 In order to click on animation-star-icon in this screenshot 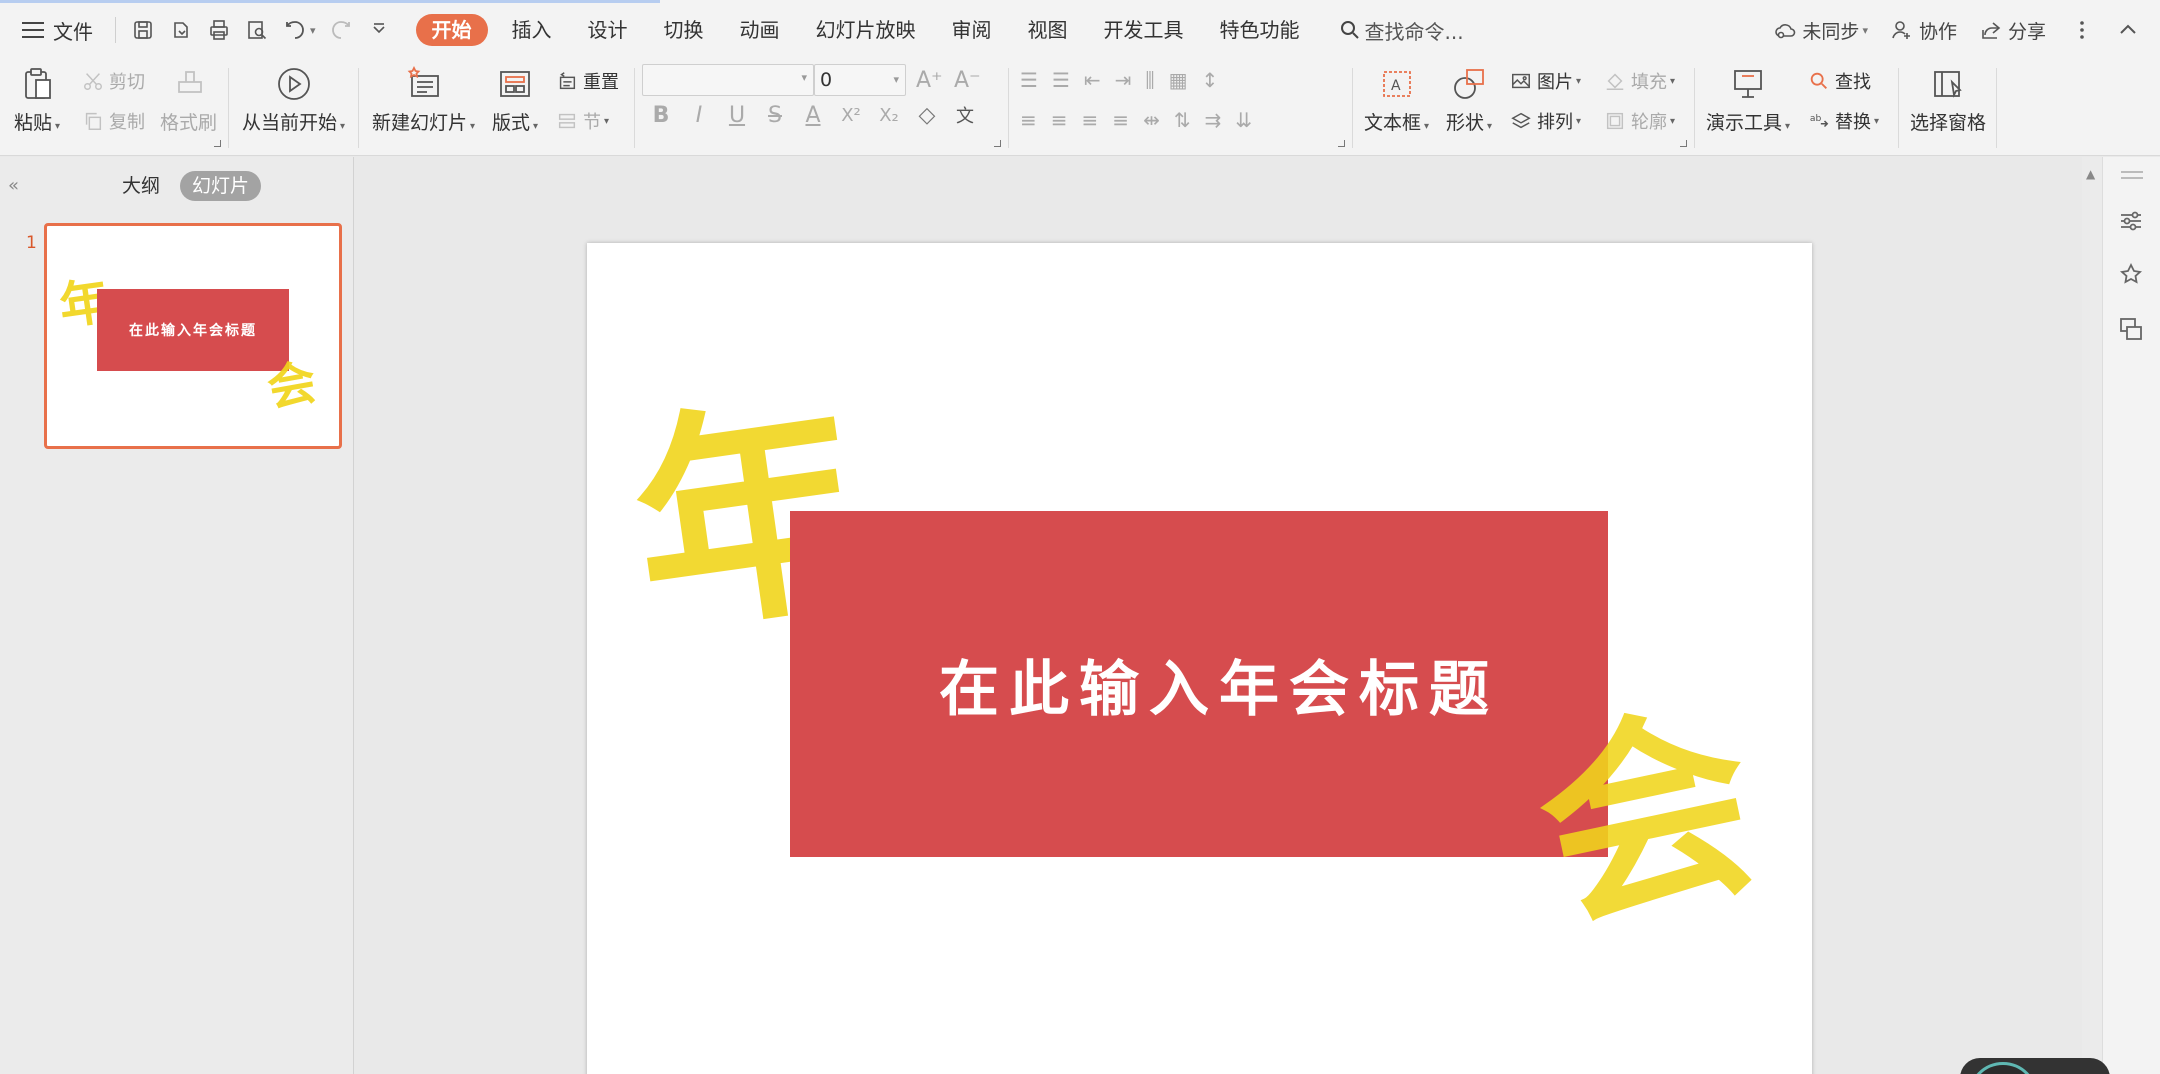, I will do `click(2131, 275)`.